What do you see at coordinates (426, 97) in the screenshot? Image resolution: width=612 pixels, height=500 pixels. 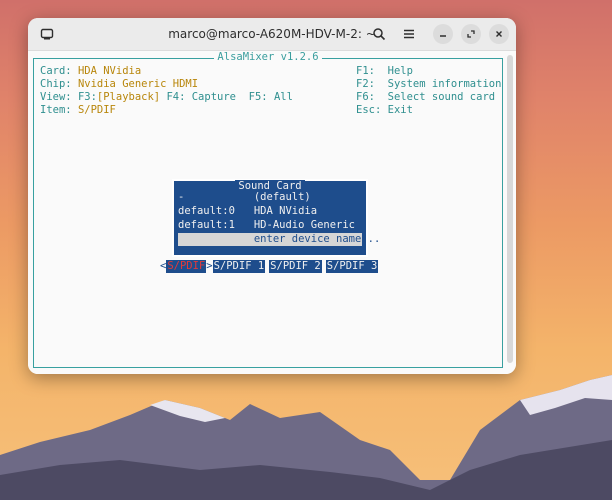 I see `select-card-key: F6: Select sound card` at bounding box center [426, 97].